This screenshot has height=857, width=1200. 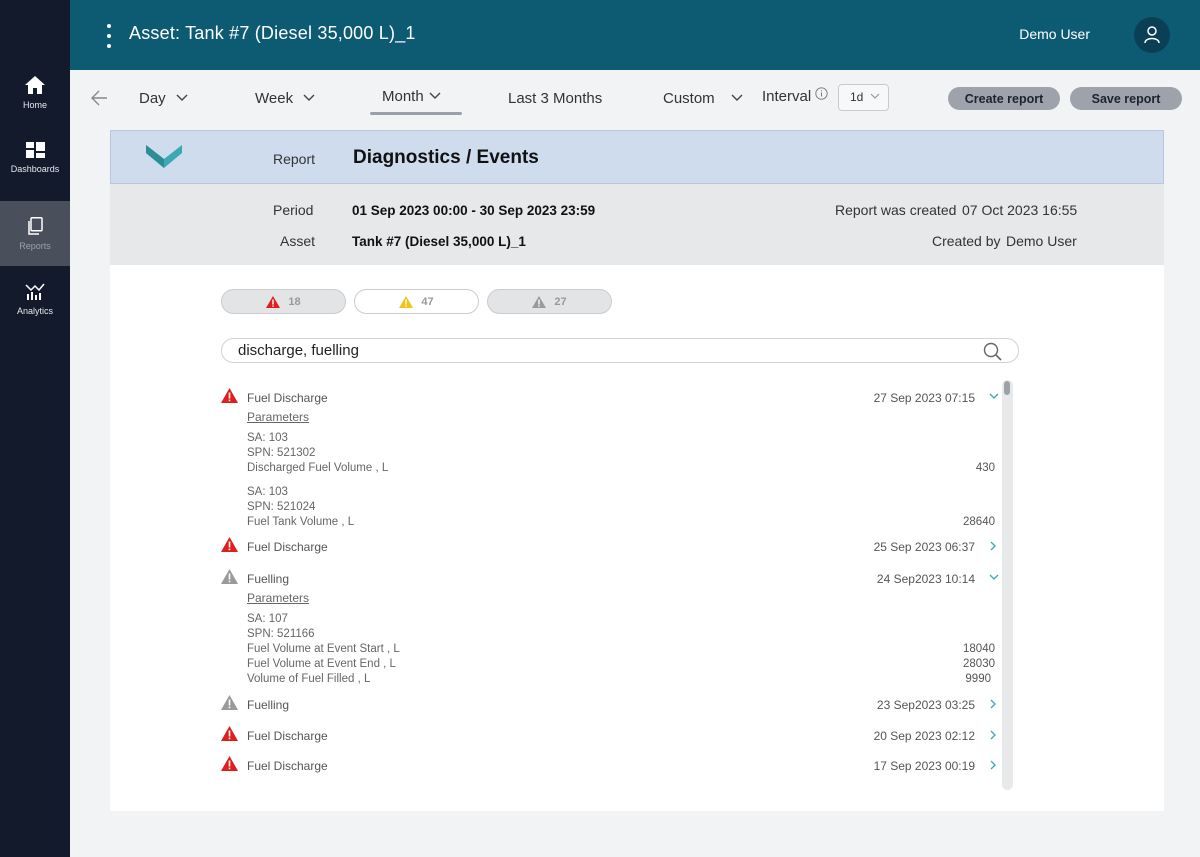 I want to click on reports-icon, so click(x=35, y=225).